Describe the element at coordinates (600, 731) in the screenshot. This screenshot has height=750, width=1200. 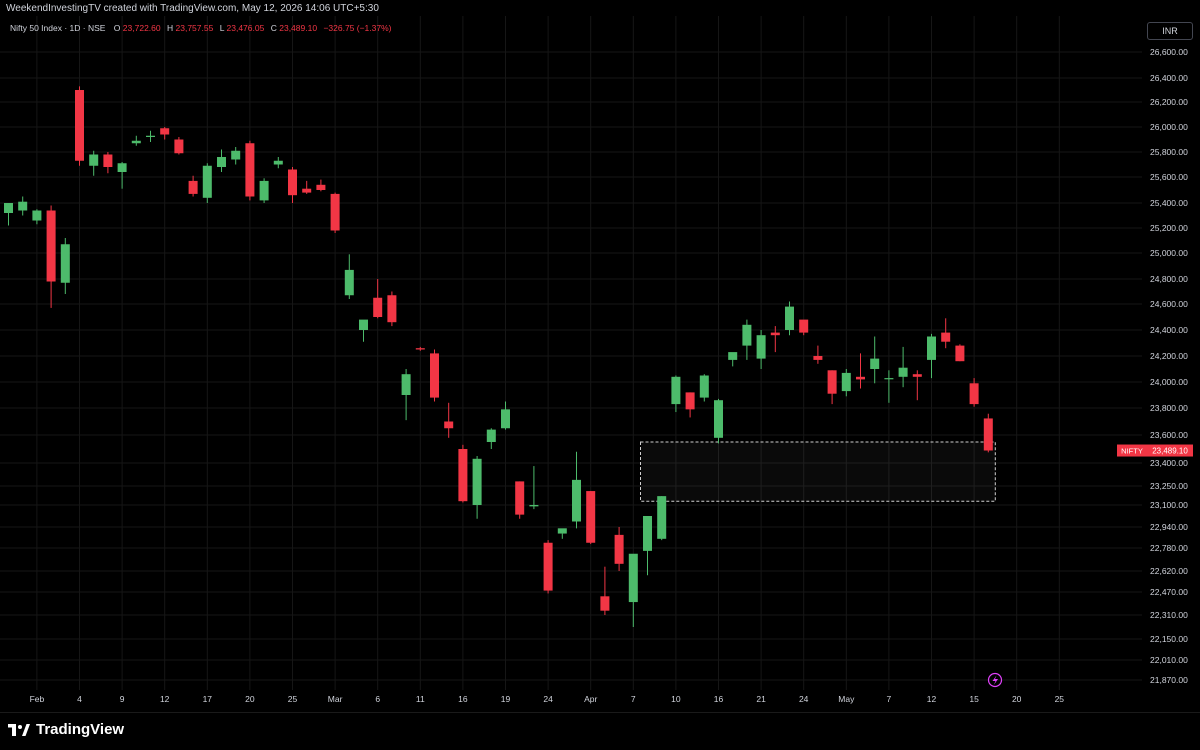
I see `footer: TradingView` at that location.